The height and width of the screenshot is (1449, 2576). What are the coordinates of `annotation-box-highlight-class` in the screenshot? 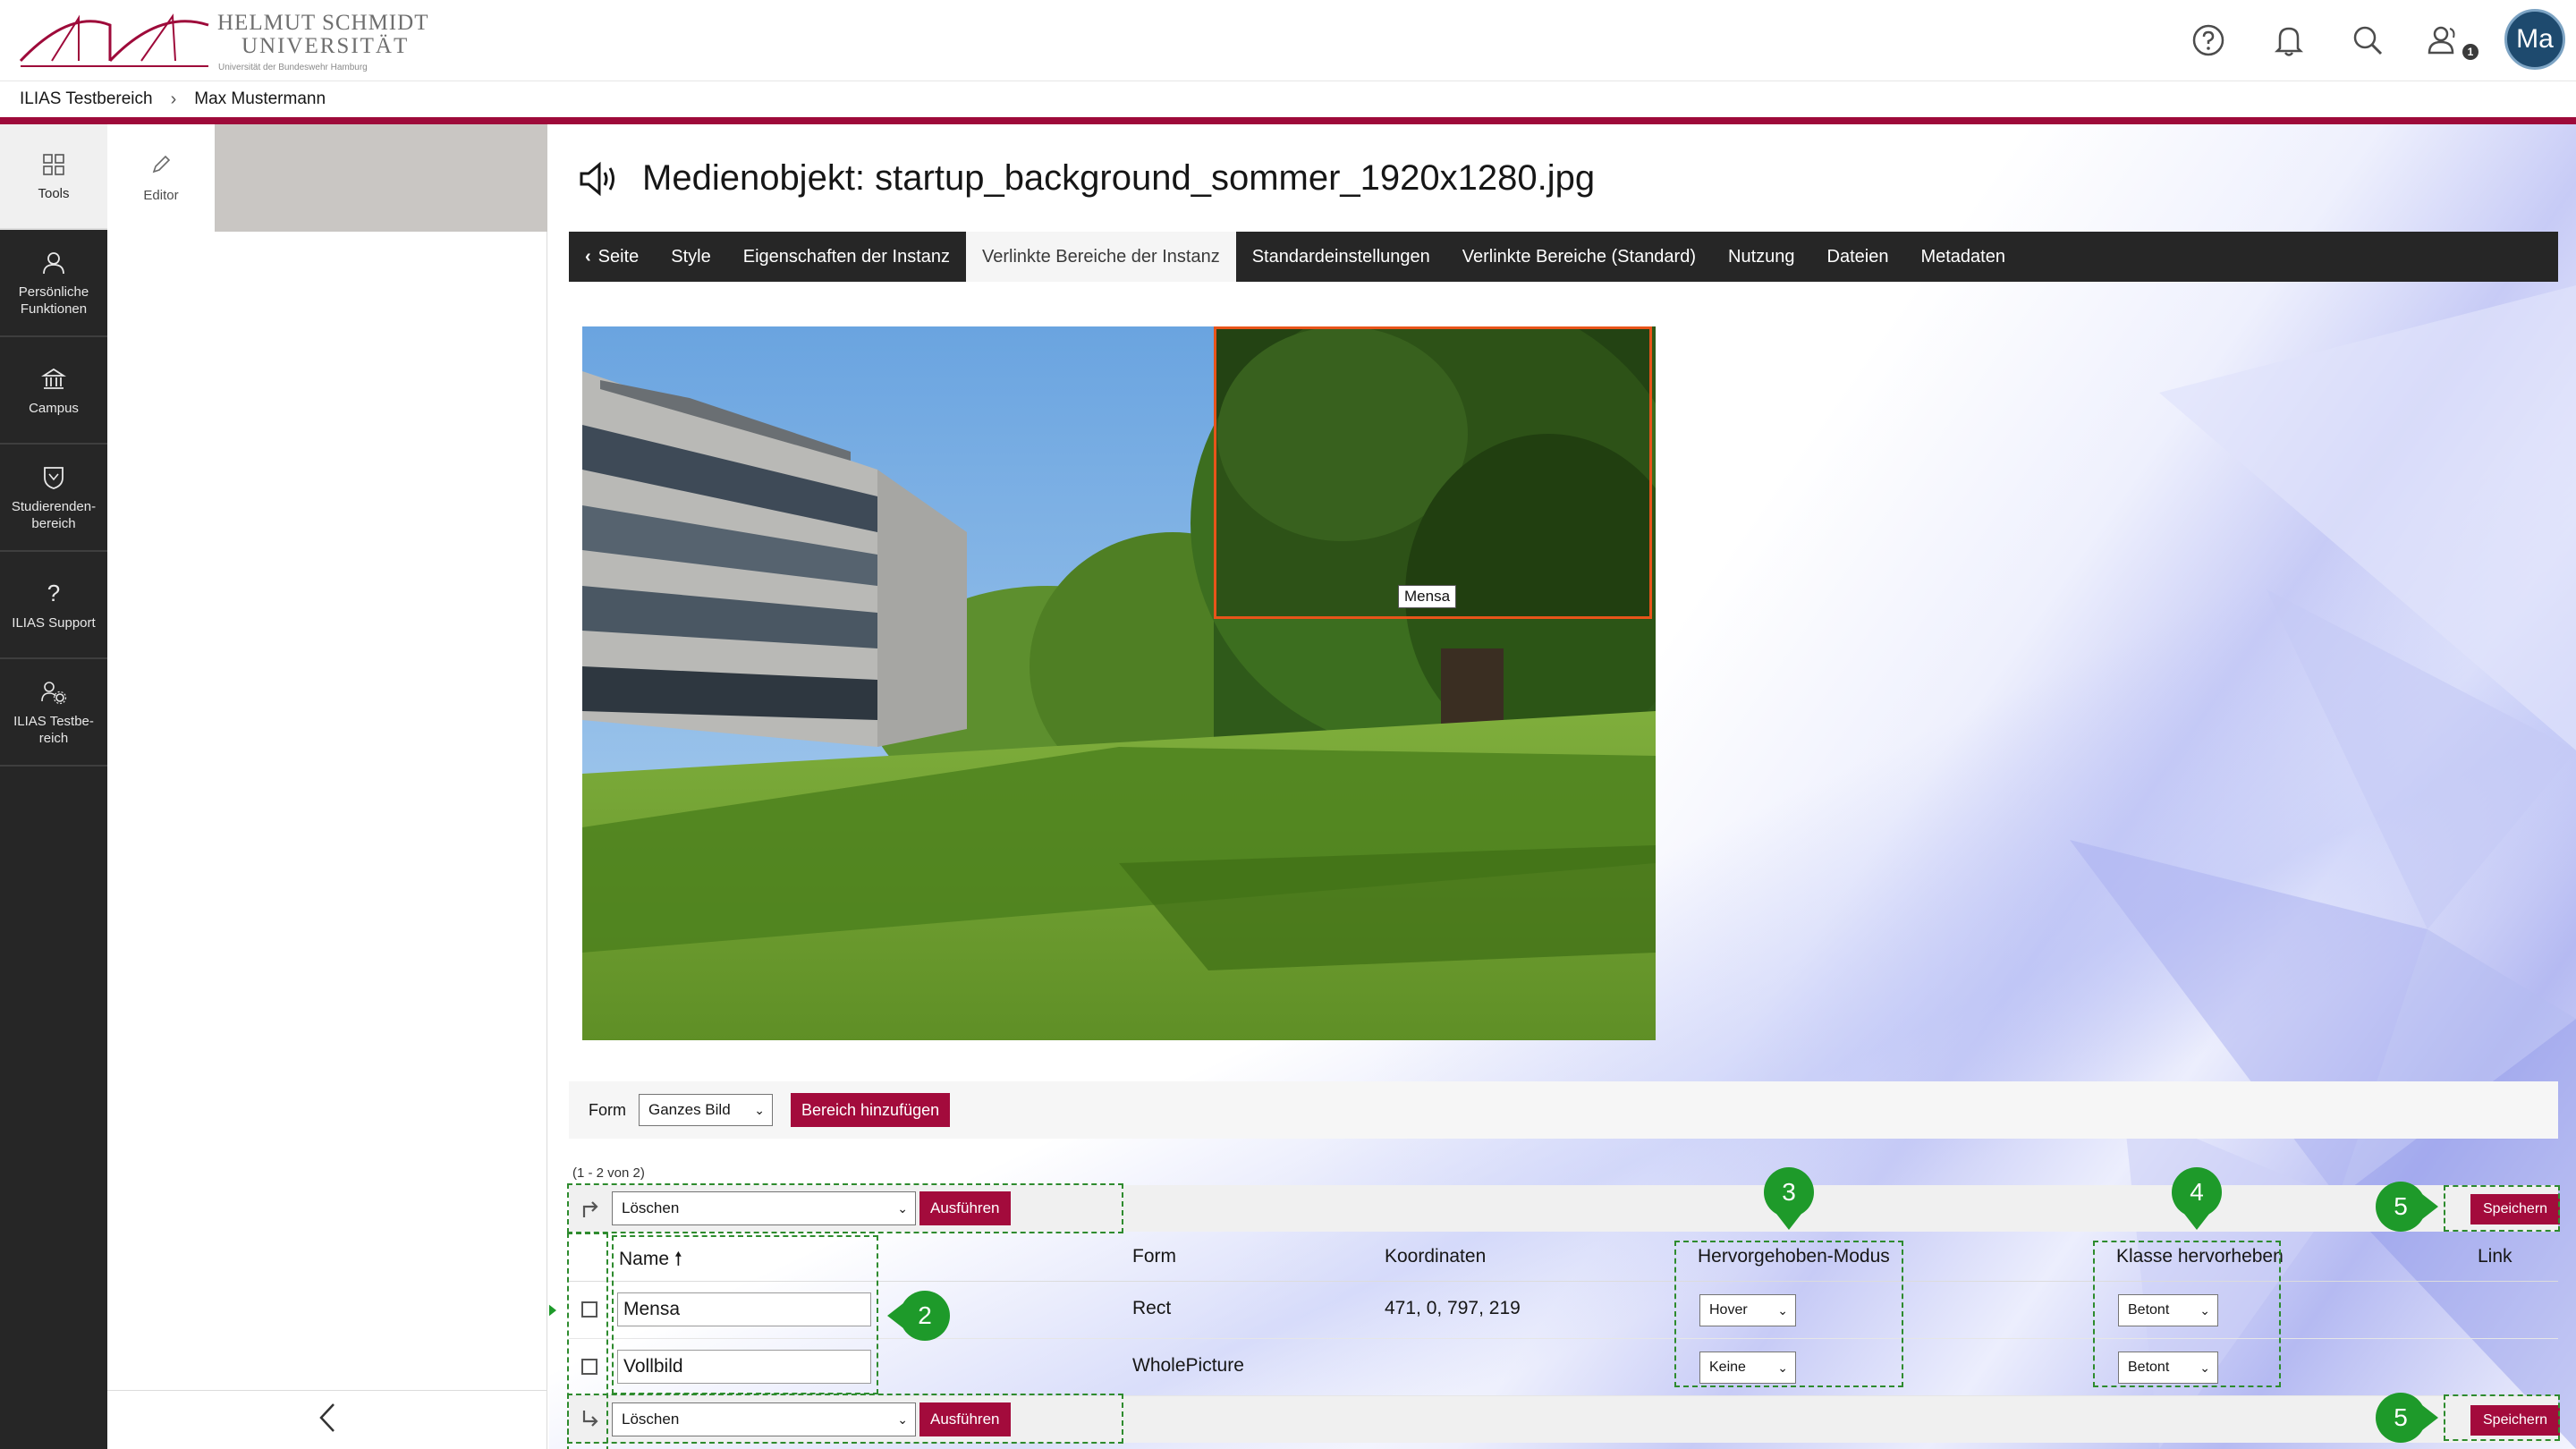 It's located at (2187, 1314).